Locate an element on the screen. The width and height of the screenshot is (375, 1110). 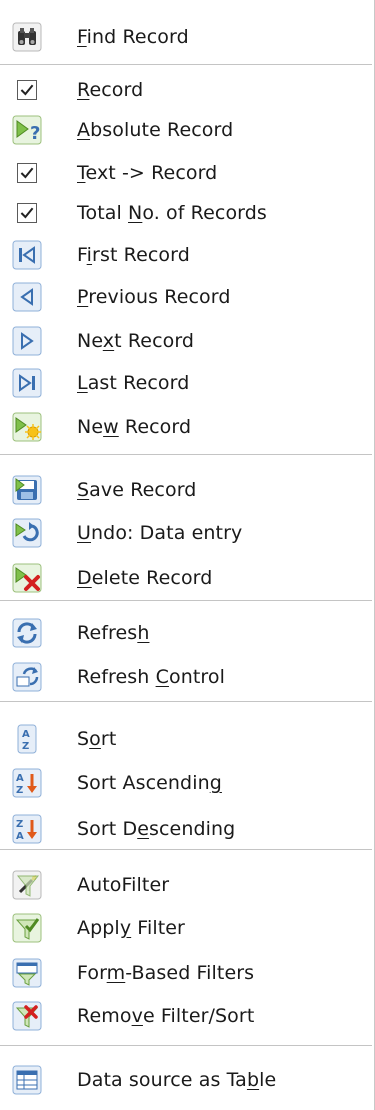
menu-item-new-record: New Record is located at coordinates (186, 427).